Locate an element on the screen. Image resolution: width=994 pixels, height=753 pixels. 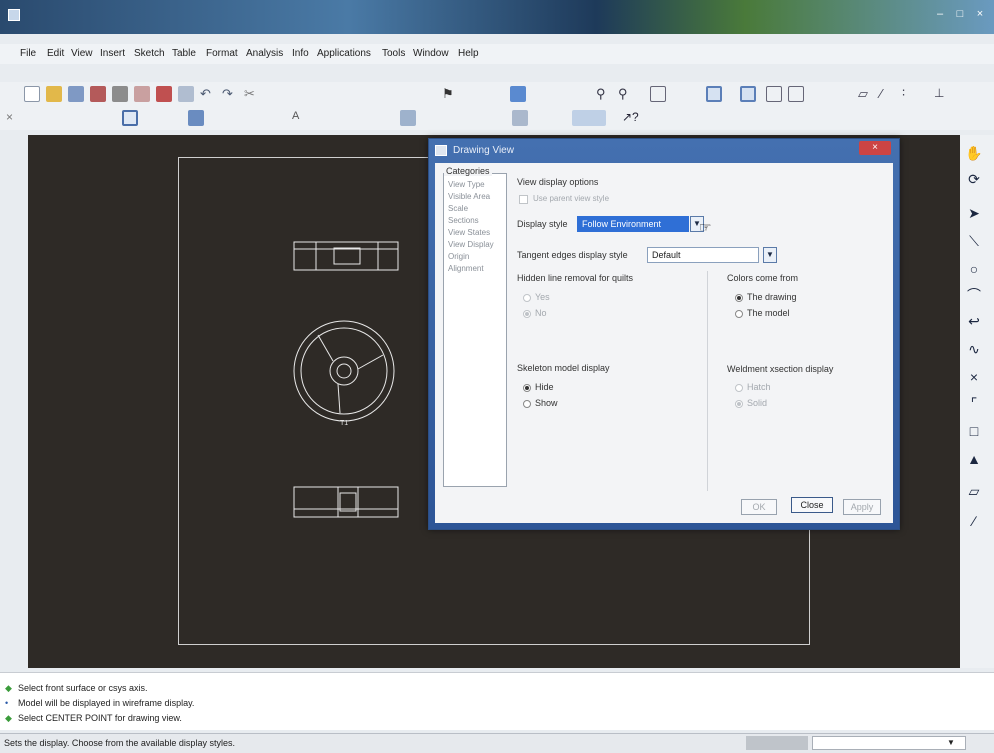
category-view-type: View Type is located at coordinates (466, 184).